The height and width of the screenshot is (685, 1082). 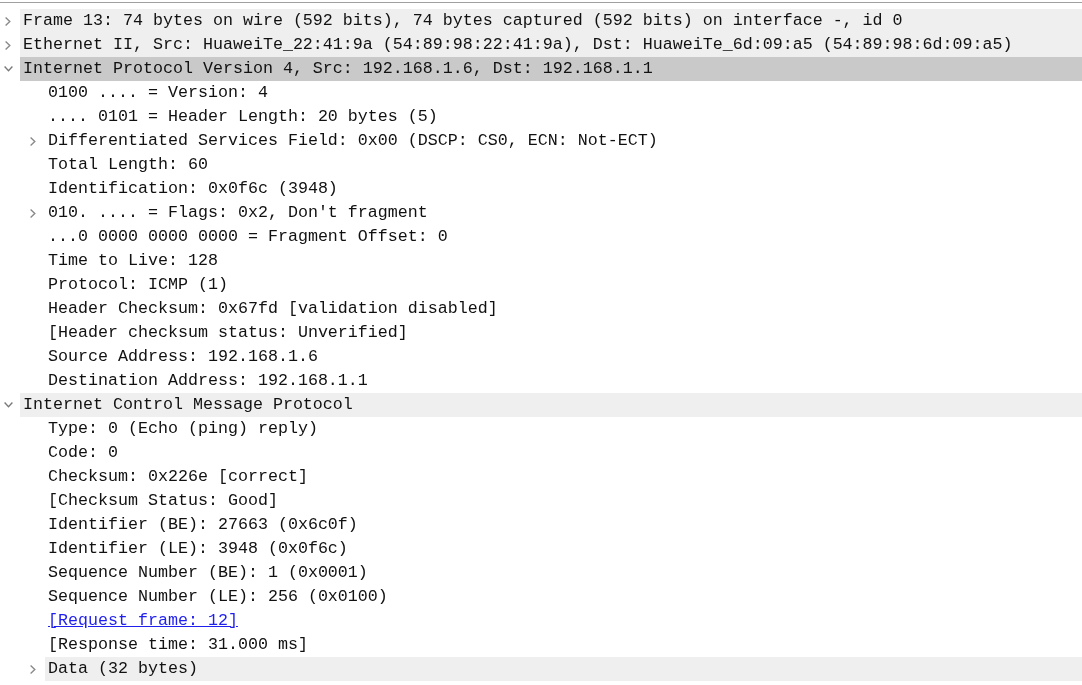 What do you see at coordinates (228, 333) in the screenshot?
I see `tree-item: [Header checksum status: Unverified]` at bounding box center [228, 333].